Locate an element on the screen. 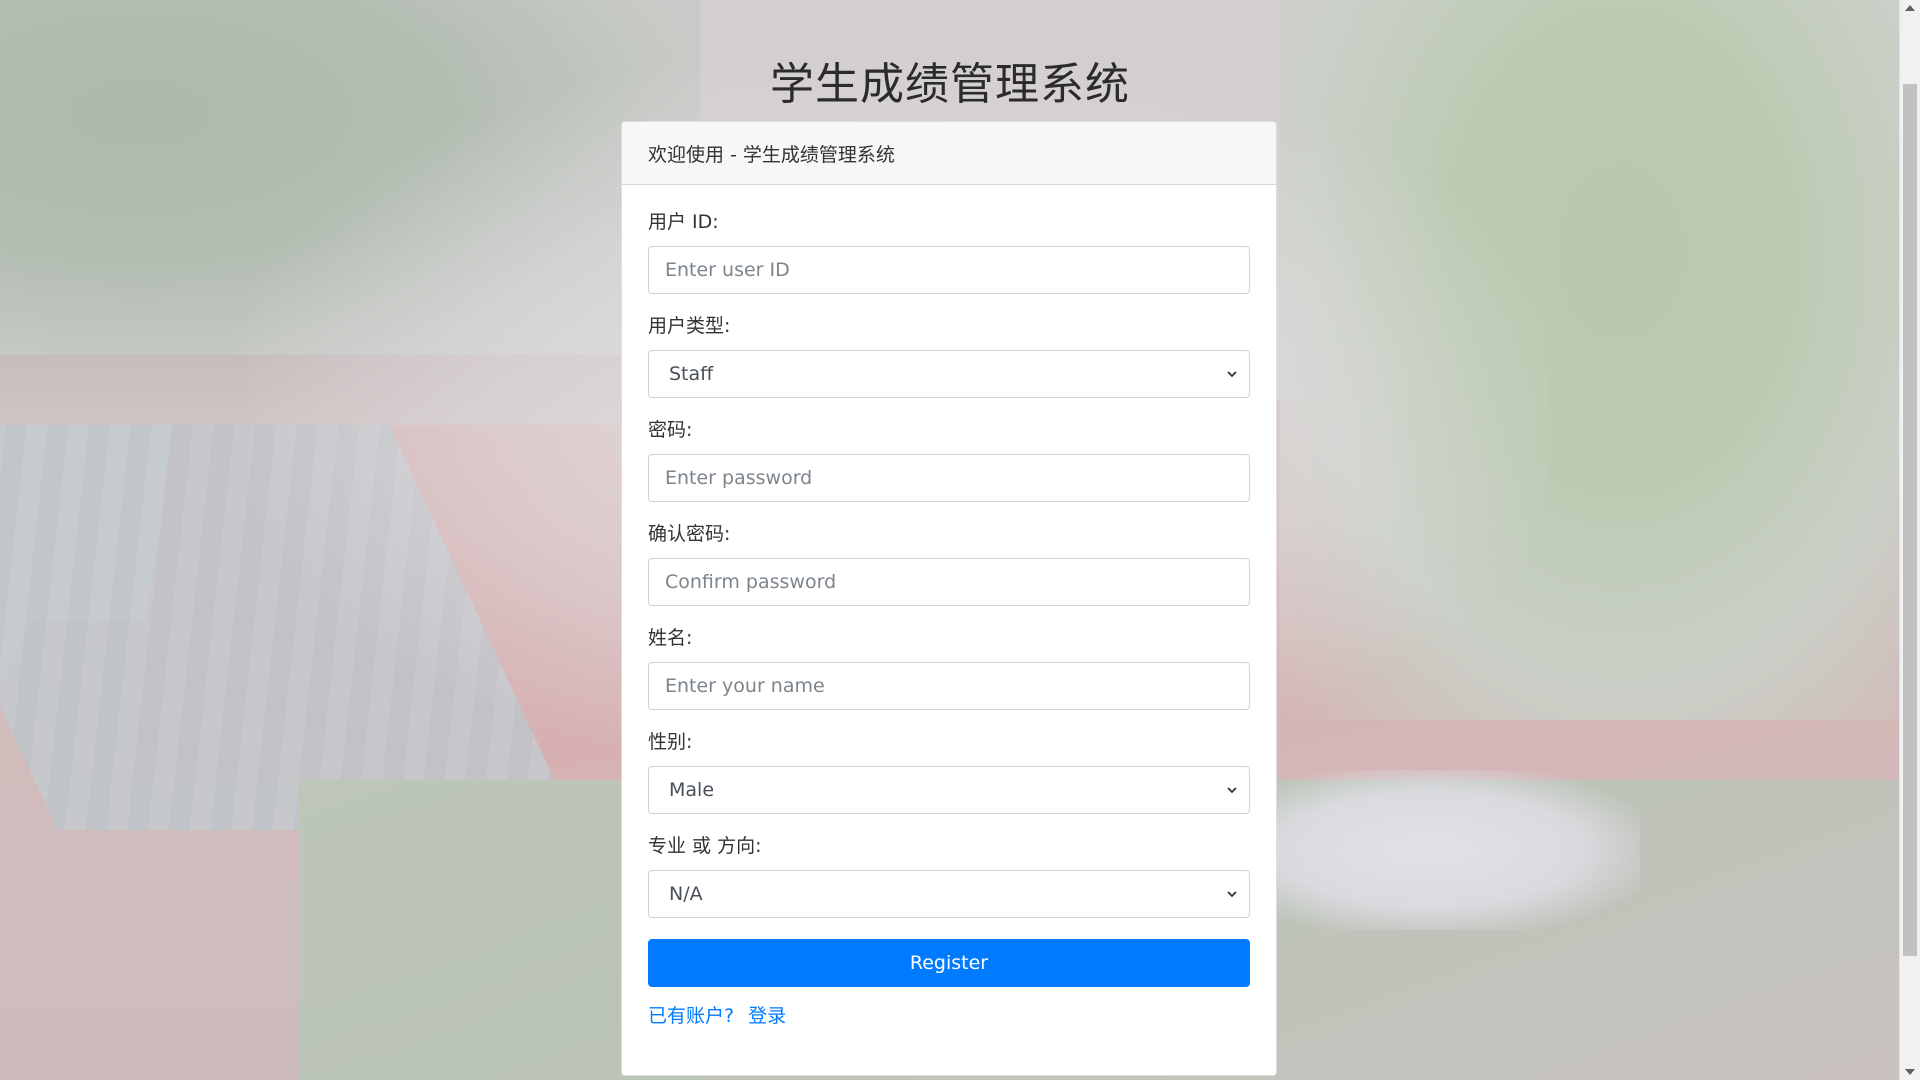 The image size is (1920, 1080). confirm-password-input: Confirm password is located at coordinates (949, 582).